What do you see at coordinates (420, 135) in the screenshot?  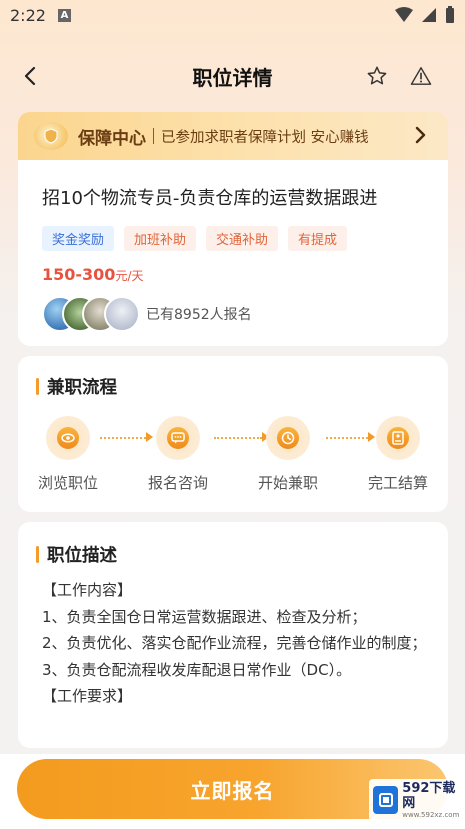 I see `chevron-right-icon` at bounding box center [420, 135].